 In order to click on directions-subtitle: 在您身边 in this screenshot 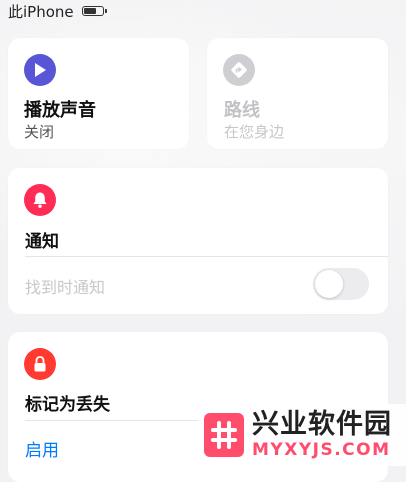, I will do `click(254, 132)`.